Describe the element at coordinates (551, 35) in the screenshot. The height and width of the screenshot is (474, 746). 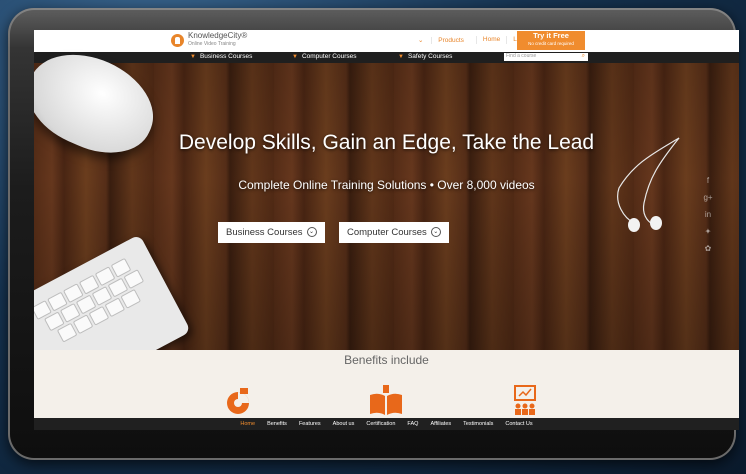
I see `try-free-label: Try it Free` at that location.